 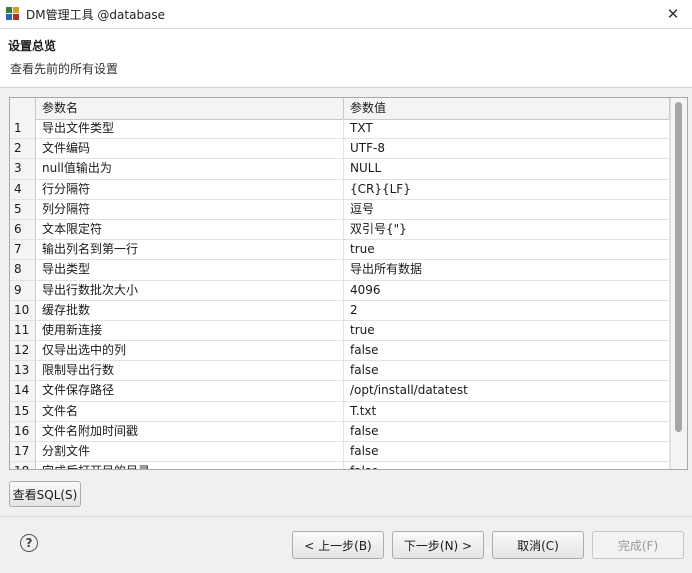 What do you see at coordinates (23, 330) in the screenshot?
I see `row-index: 11` at bounding box center [23, 330].